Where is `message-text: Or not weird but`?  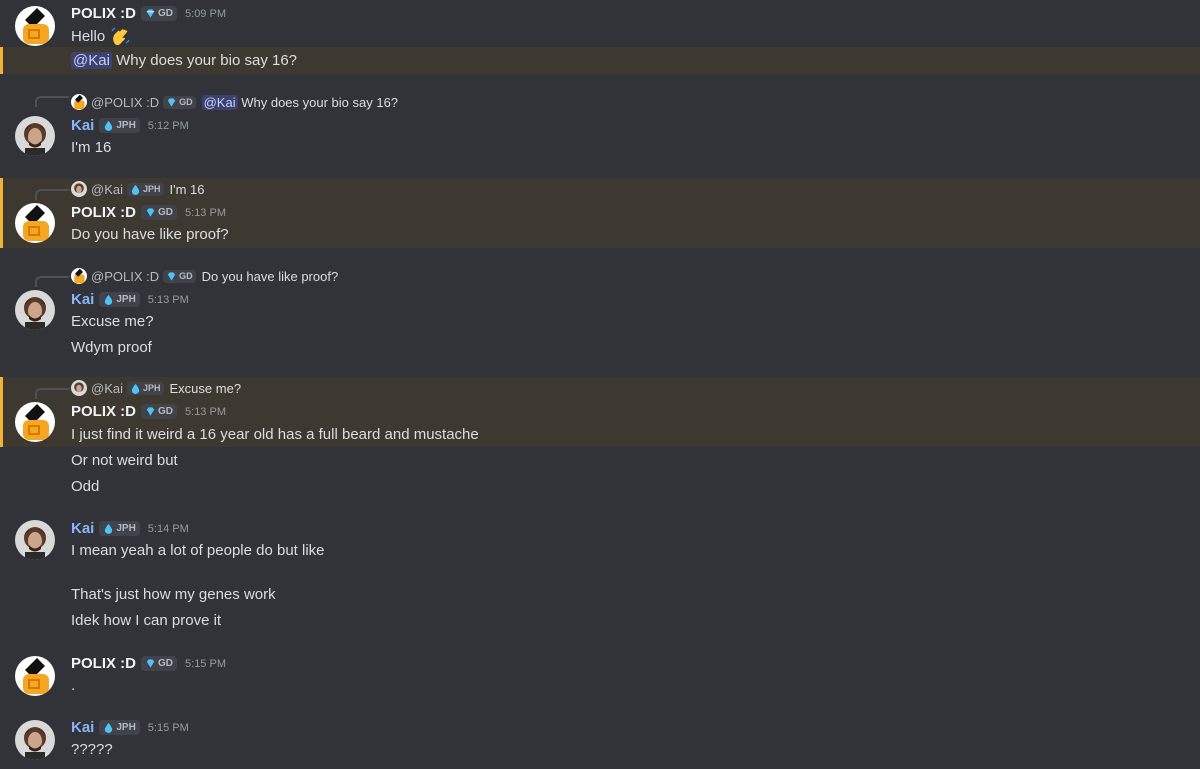
message-text: Or not weird but is located at coordinates (124, 460).